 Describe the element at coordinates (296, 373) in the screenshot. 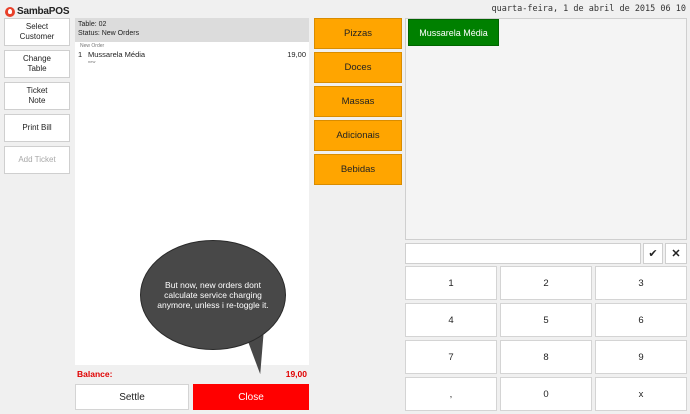

I see `balance-value: 19,00` at that location.